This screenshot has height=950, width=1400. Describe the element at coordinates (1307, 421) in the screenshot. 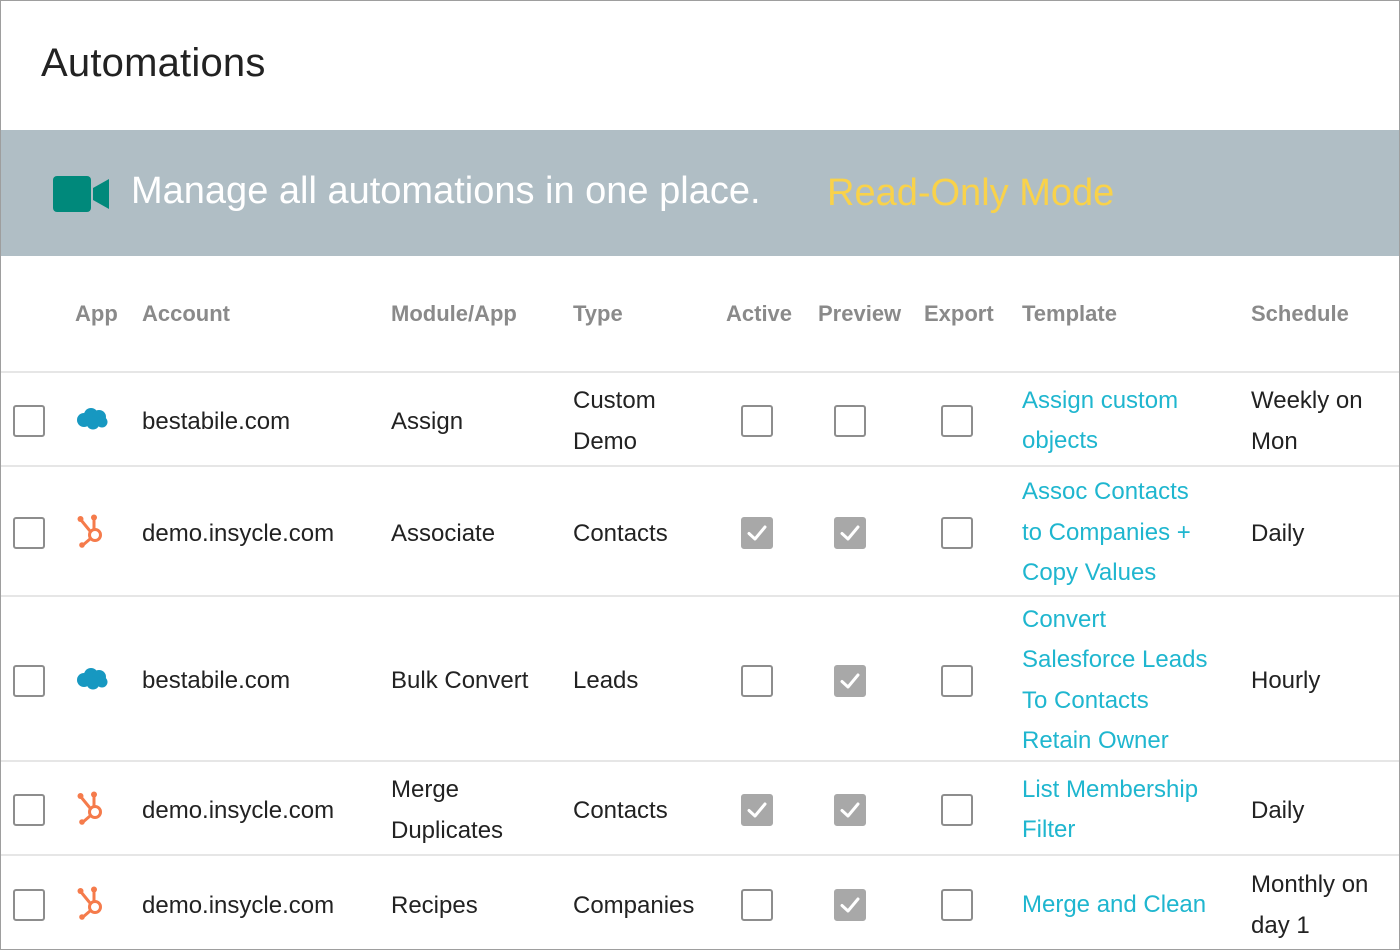

I see `schedule-cell: Weekly on Mon` at that location.